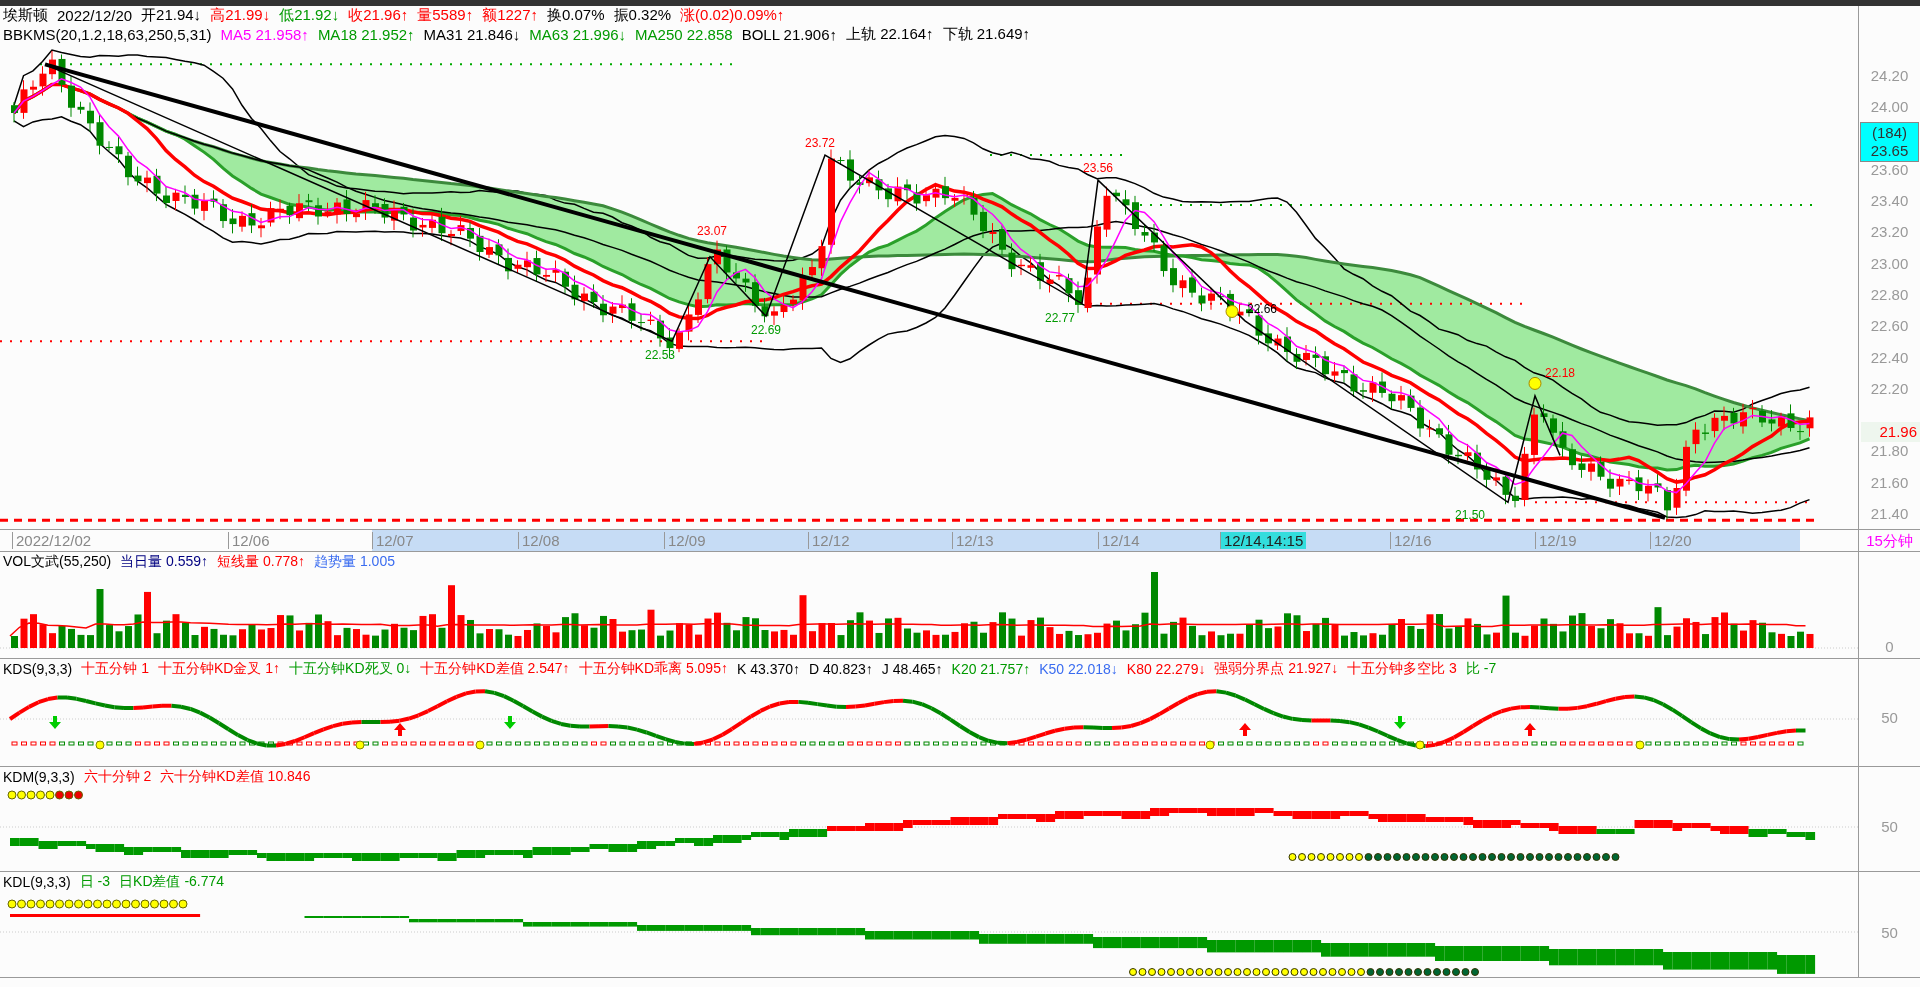 The width and height of the screenshot is (1920, 987). I want to click on indicator-value: 强弱分界点 21.927↓, so click(1276, 669).